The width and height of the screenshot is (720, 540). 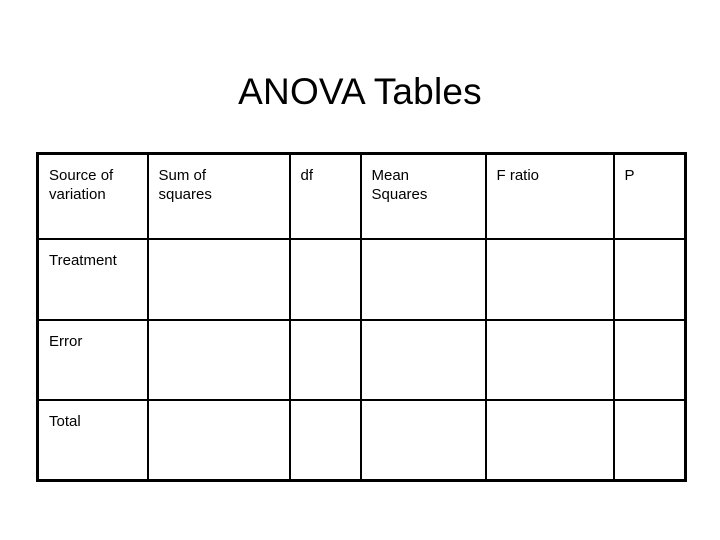 What do you see at coordinates (65, 421) in the screenshot?
I see `row-label: Total` at bounding box center [65, 421].